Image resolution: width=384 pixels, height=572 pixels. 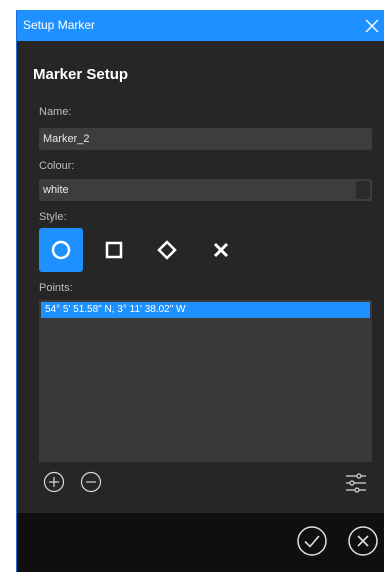 What do you see at coordinates (205, 139) in the screenshot?
I see `name-field: Marker_2` at bounding box center [205, 139].